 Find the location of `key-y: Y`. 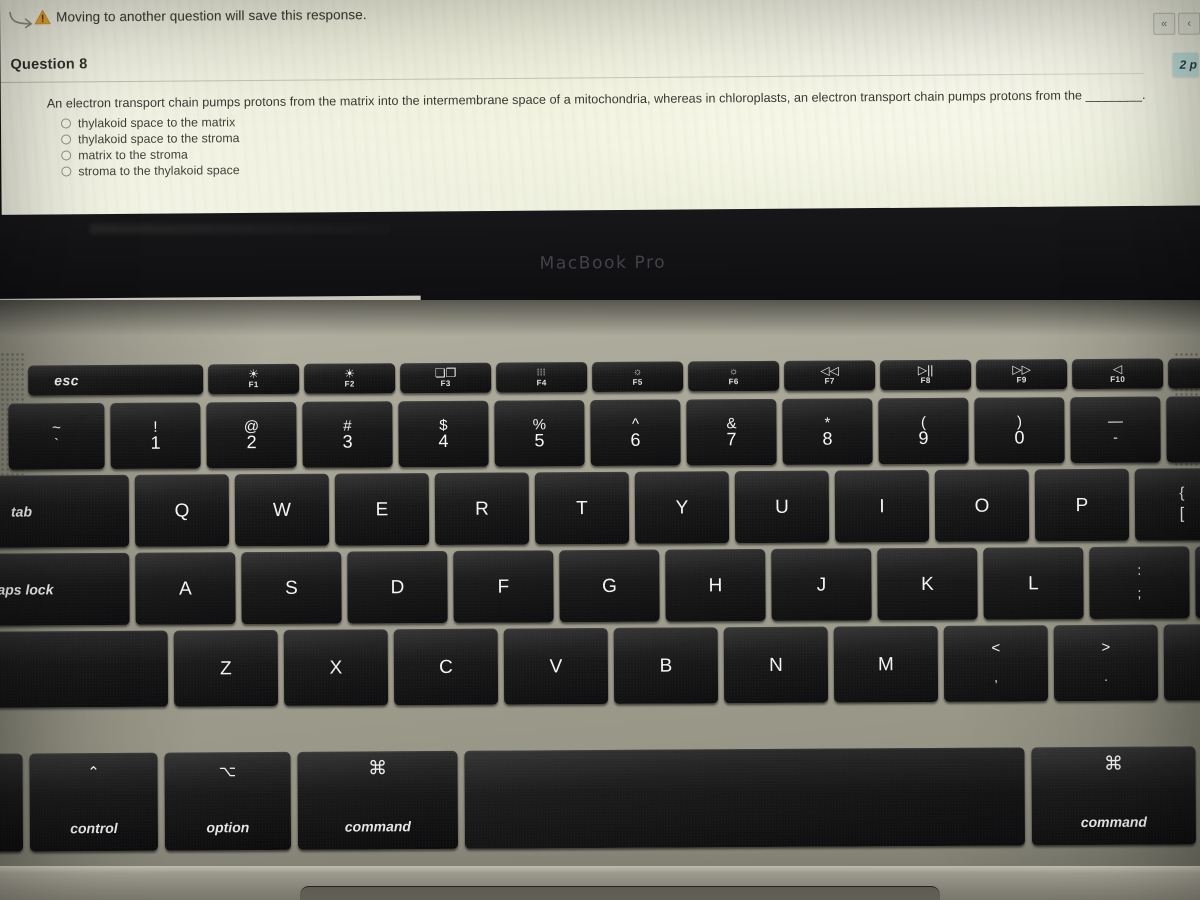

key-y: Y is located at coordinates (682, 507).